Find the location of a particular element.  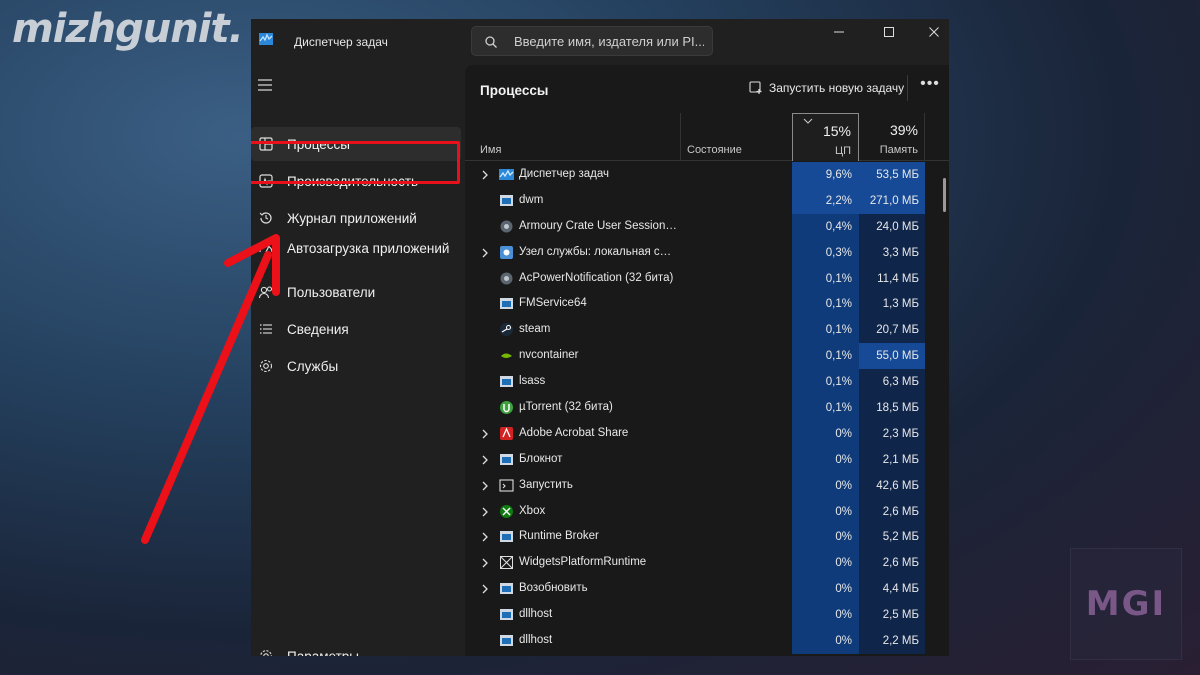

services-icon is located at coordinates (266, 366).